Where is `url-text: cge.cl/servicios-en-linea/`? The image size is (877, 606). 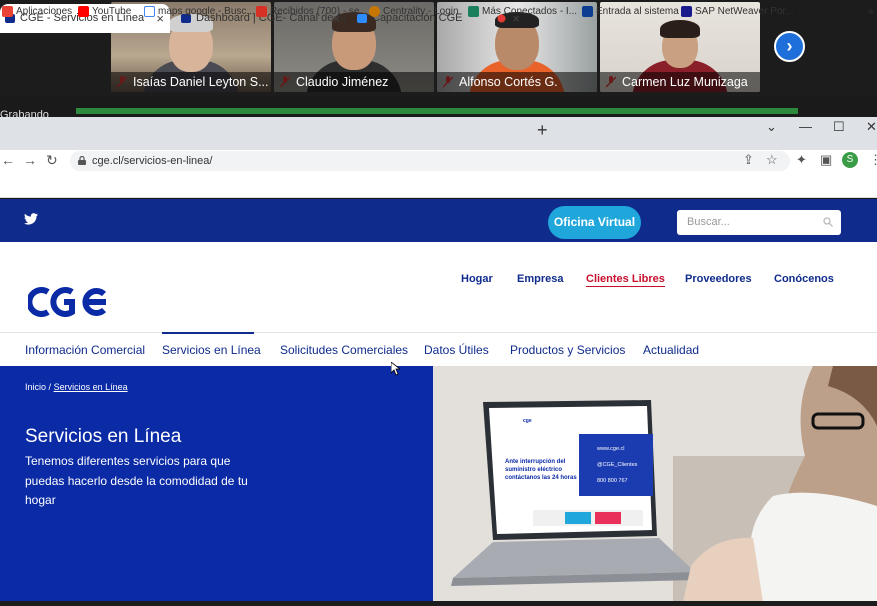 url-text: cge.cl/servicios-en-linea/ is located at coordinates (152, 161).